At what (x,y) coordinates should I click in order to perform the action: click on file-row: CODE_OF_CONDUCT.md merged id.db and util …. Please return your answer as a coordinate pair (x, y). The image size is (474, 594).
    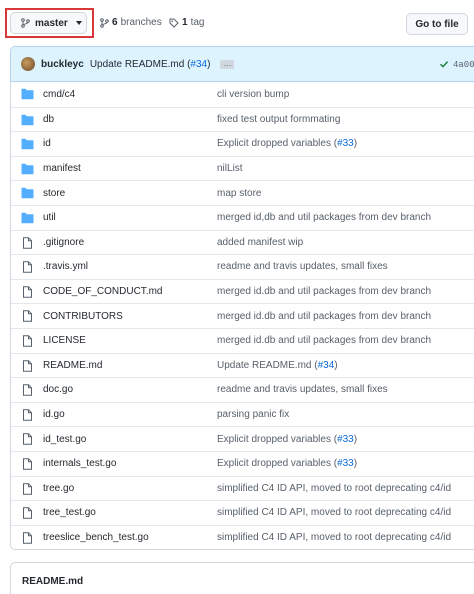
    Looking at the image, I should click on (242, 291).